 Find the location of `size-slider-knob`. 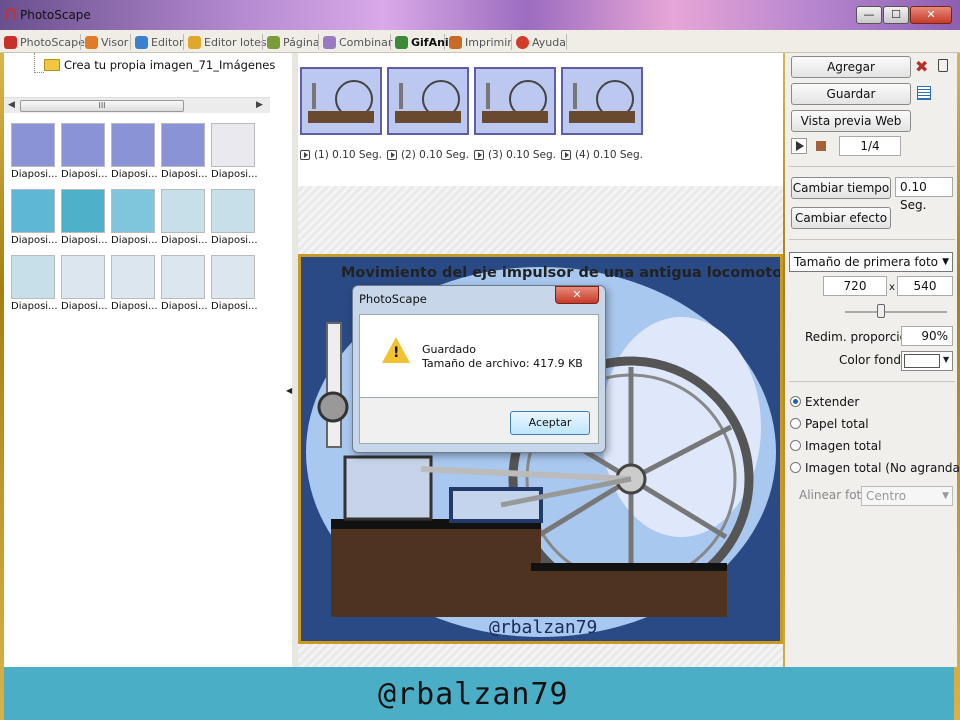

size-slider-knob is located at coordinates (881, 311).